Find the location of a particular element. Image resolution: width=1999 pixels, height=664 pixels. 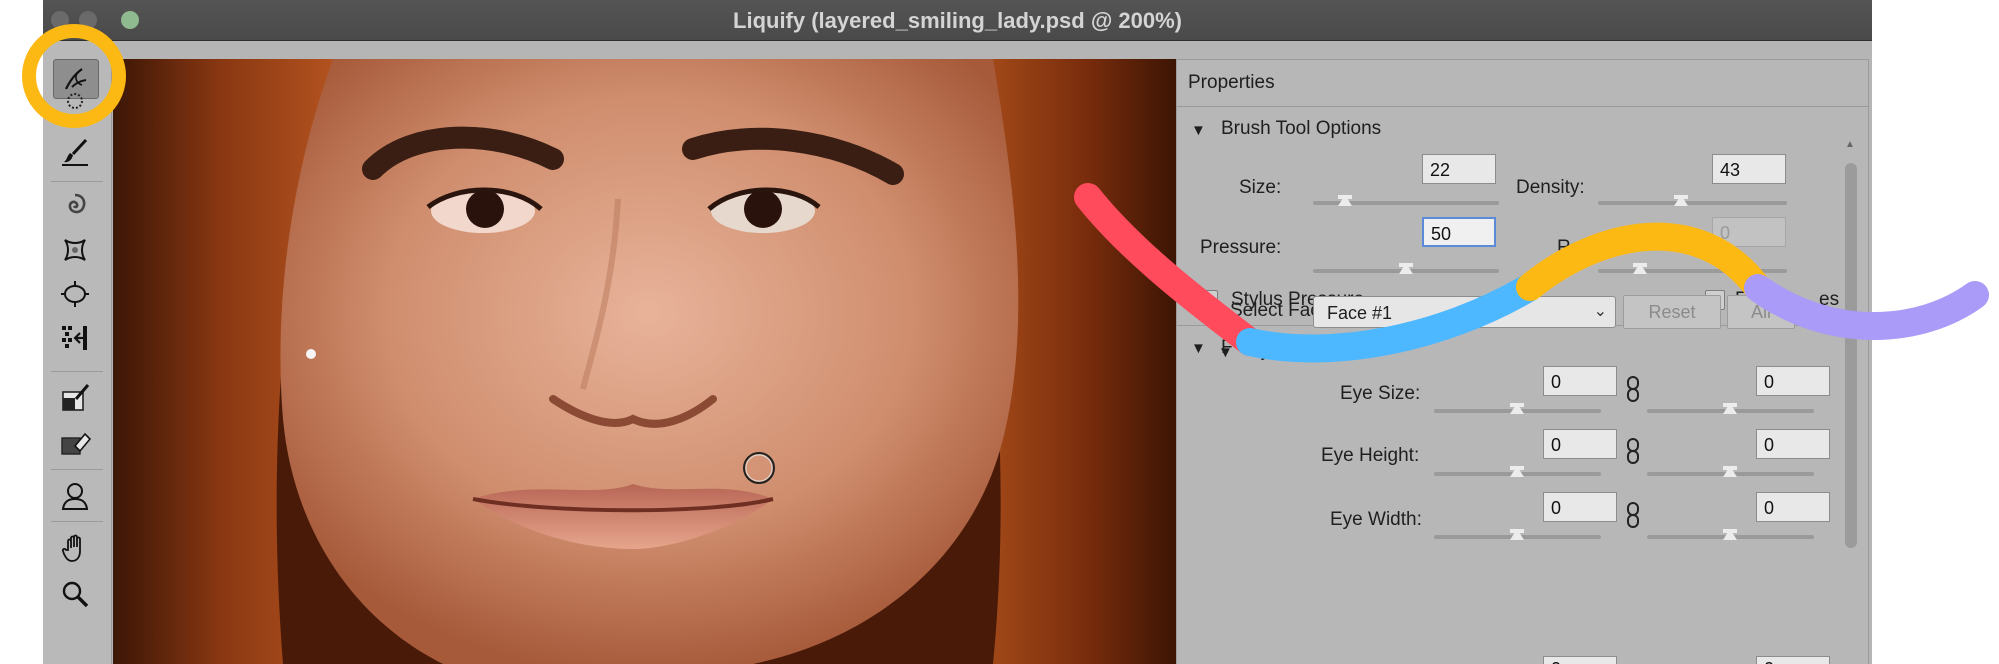

eye-size-left-thumb is located at coordinates (1517, 408).